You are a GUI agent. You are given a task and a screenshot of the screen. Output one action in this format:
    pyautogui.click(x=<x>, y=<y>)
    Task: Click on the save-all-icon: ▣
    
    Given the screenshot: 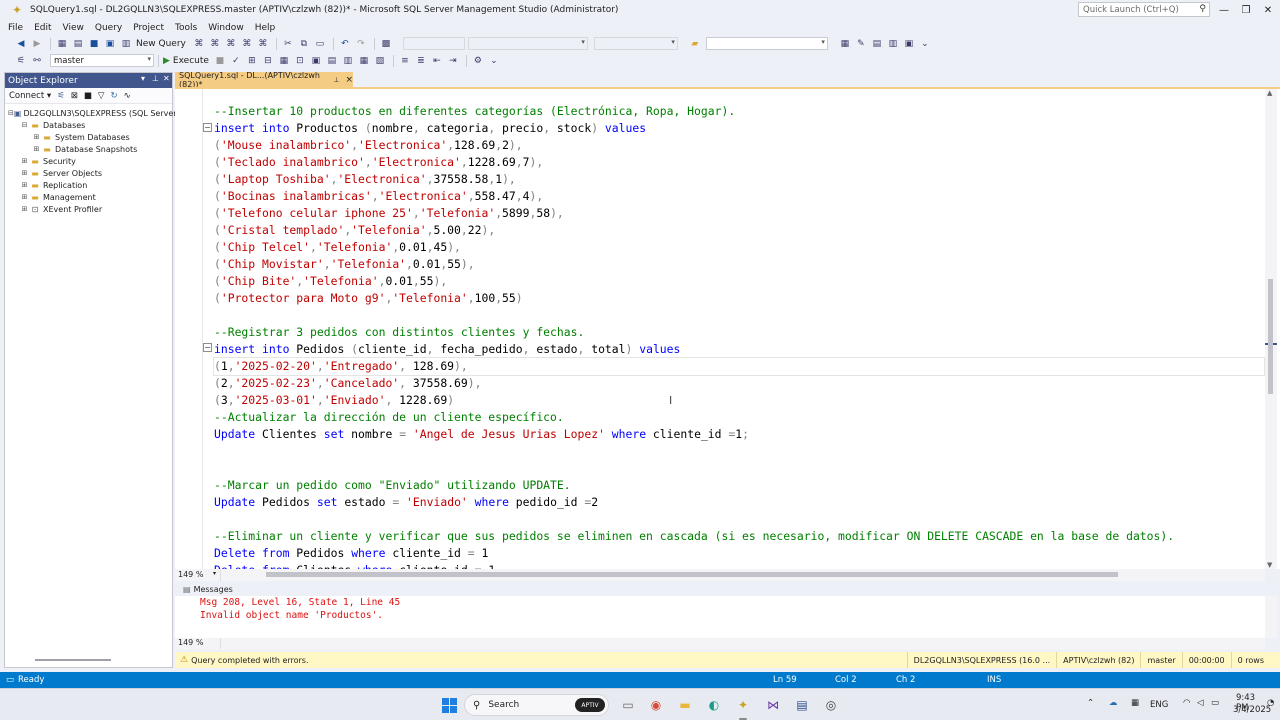 What is the action you would take?
    pyautogui.click(x=110, y=43)
    